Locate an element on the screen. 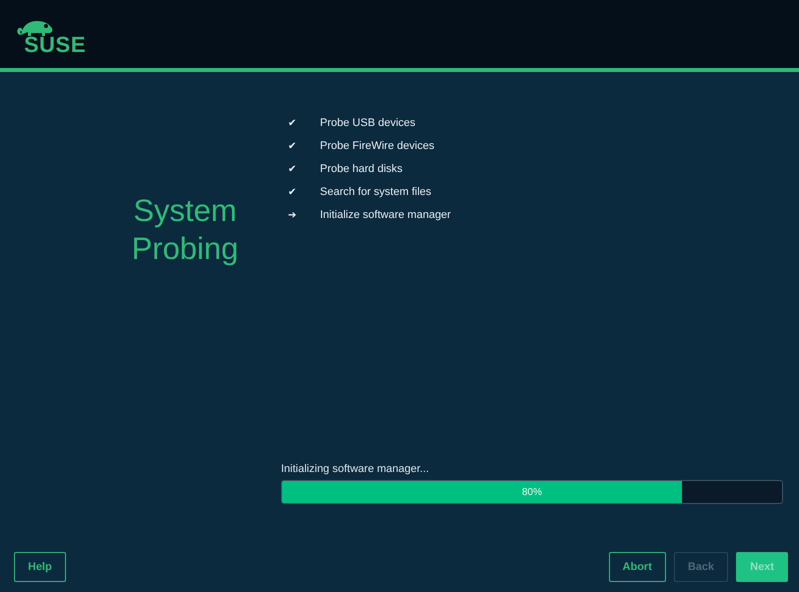 The width and height of the screenshot is (799, 592). action-button: Abort is located at coordinates (637, 567).